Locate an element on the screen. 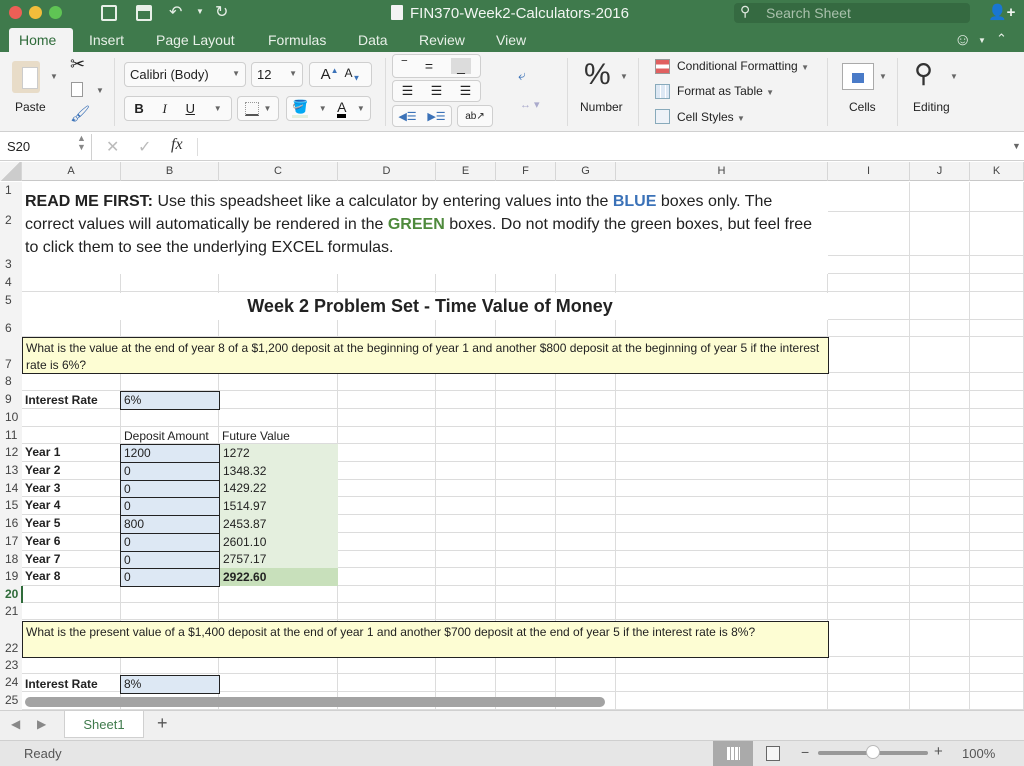 The height and width of the screenshot is (766, 1024). next-sheet-arrow-icon: ▶ is located at coordinates (41, 724).